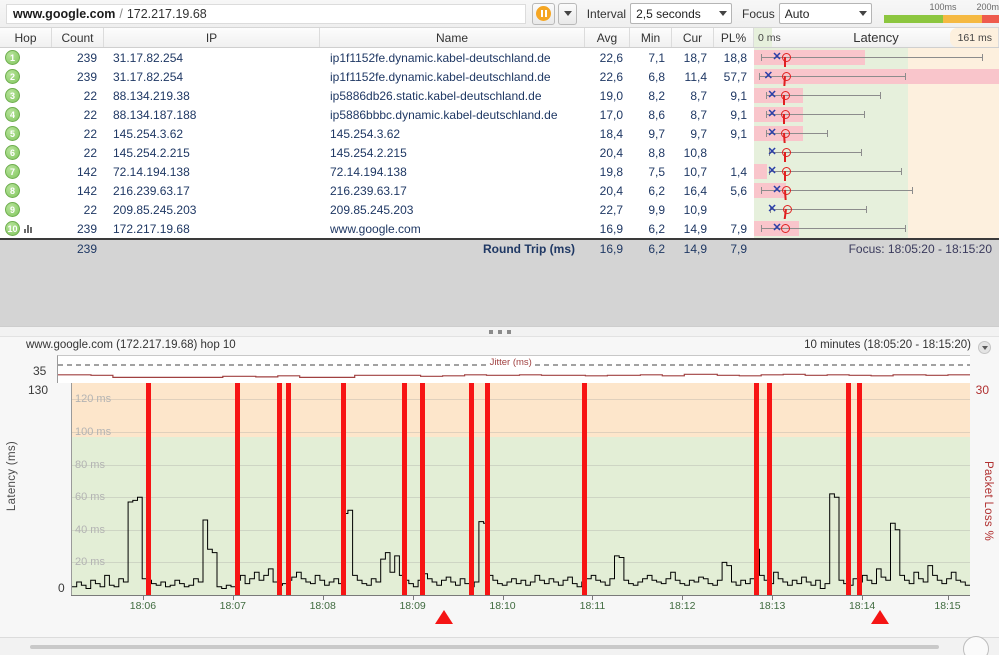 The image size is (999, 655). What do you see at coordinates (682, 606) in the screenshot?
I see `tick-label: 18:12` at bounding box center [682, 606].